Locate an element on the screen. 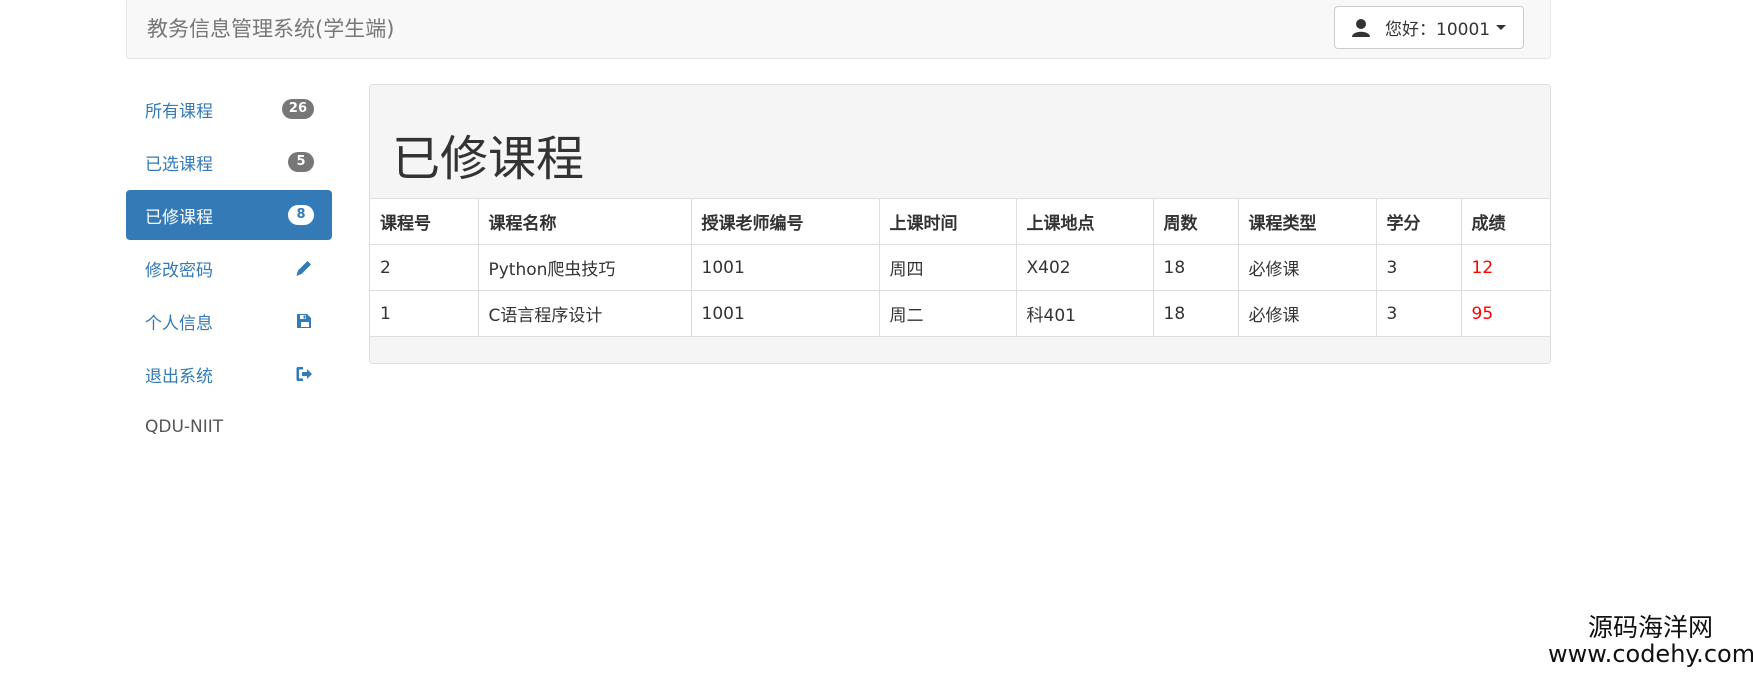 The image size is (1753, 674). sidebar-item-label: 已修课程 is located at coordinates (179, 217).